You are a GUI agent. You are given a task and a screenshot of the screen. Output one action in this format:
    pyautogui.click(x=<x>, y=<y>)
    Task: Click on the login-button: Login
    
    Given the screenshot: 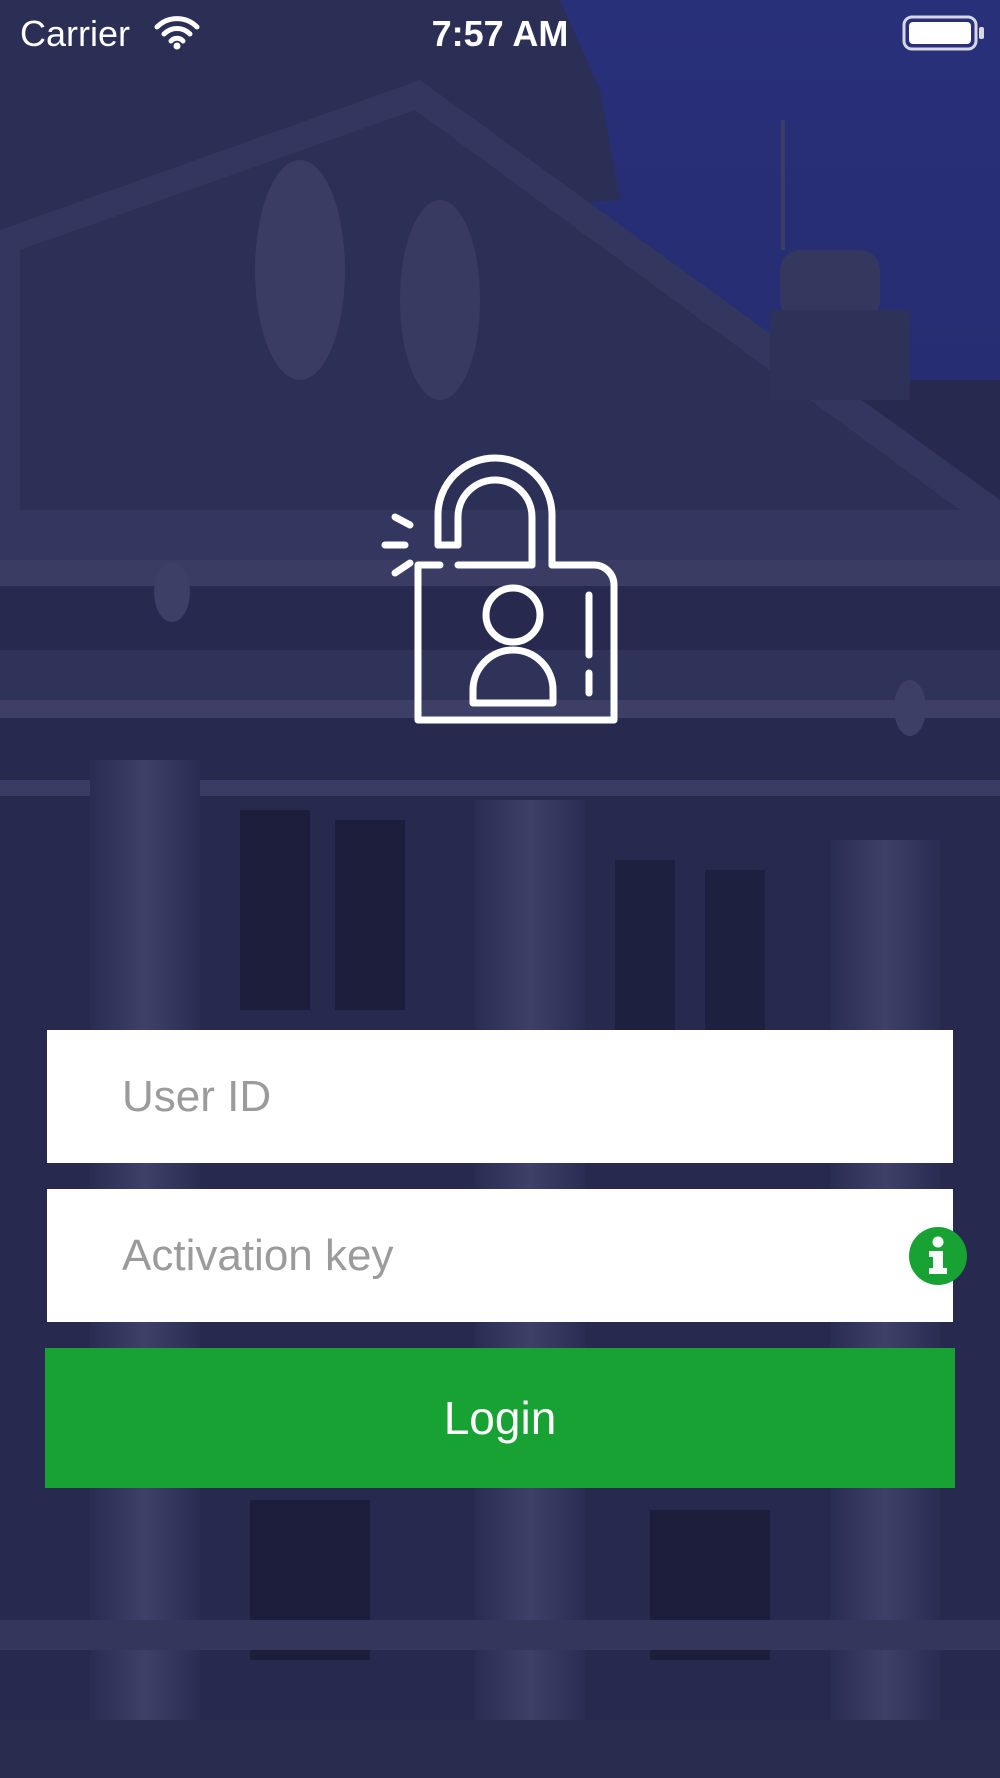 What is the action you would take?
    pyautogui.click(x=500, y=1418)
    